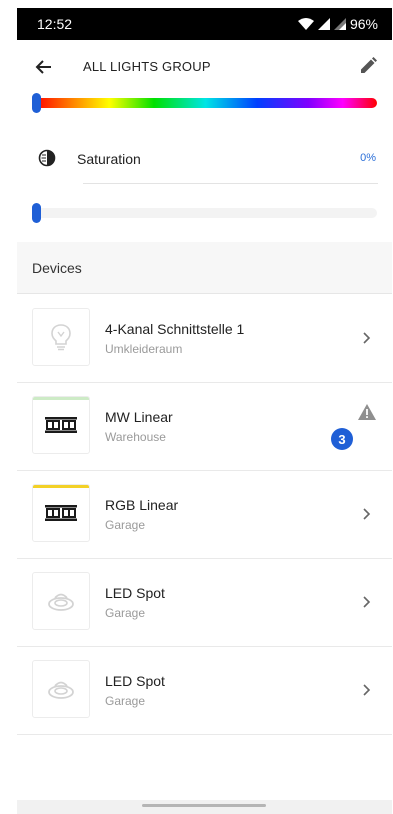  I want to click on signal-secondary-icon, so click(339, 24).